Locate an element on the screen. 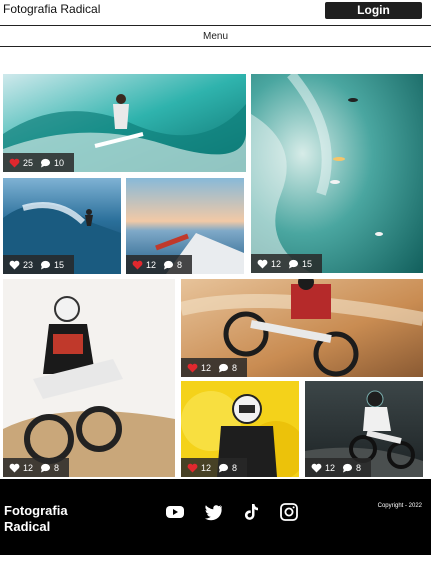 This screenshot has height=561, width=431. copyright-text: Copyright - 2022 is located at coordinates (399, 506).